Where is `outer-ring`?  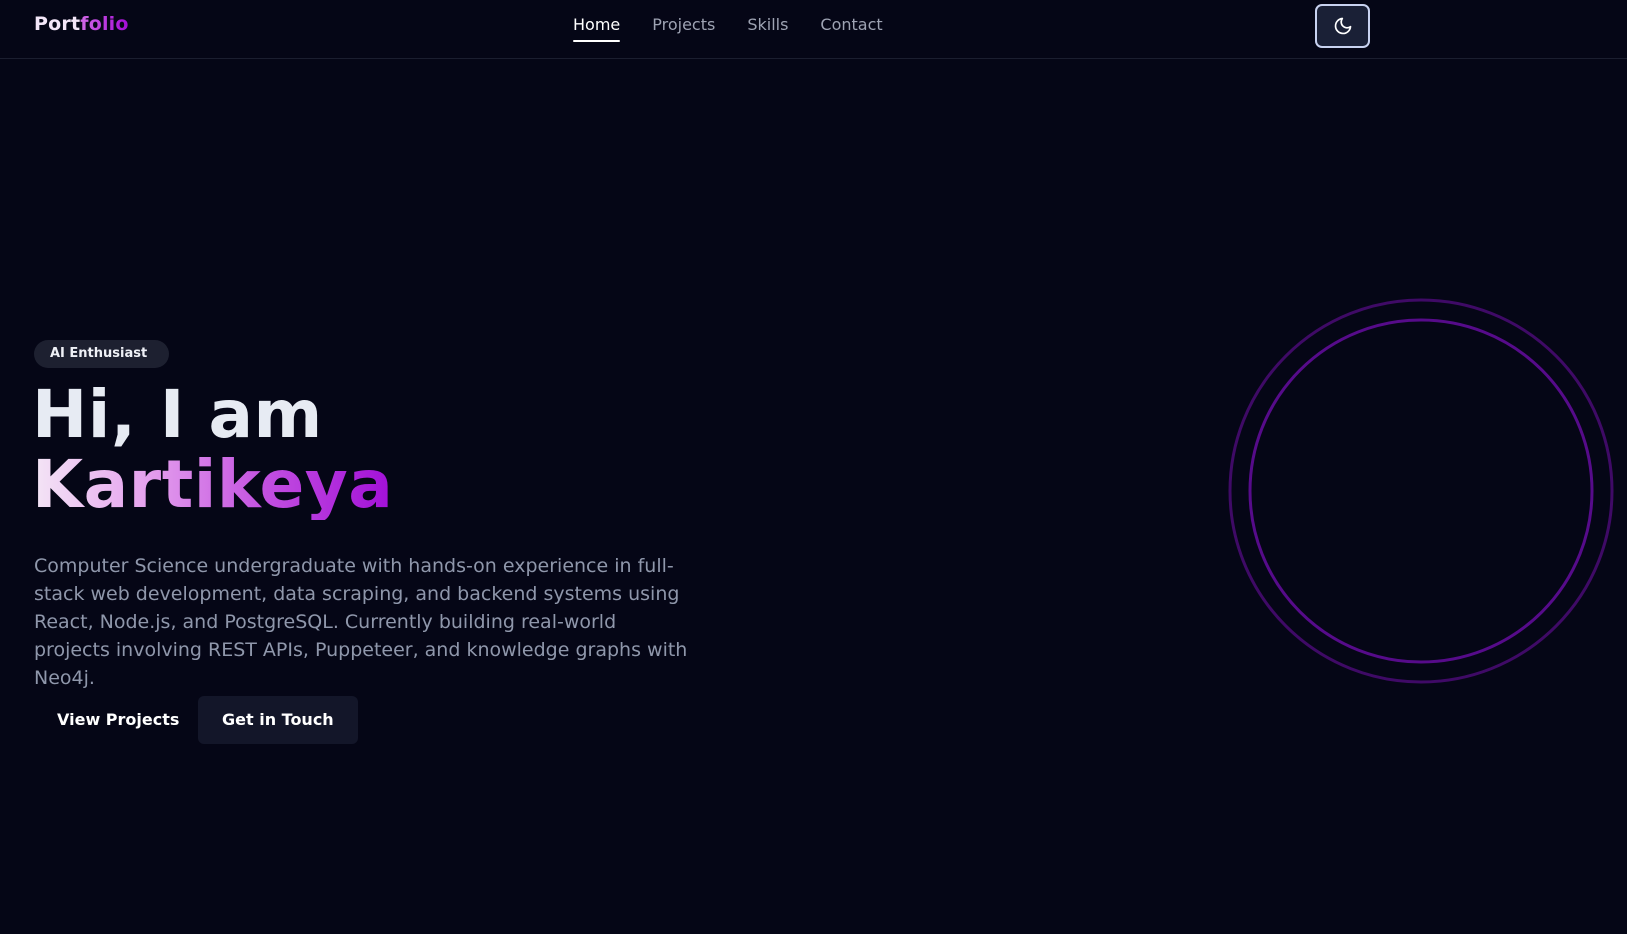
outer-ring is located at coordinates (1421, 491).